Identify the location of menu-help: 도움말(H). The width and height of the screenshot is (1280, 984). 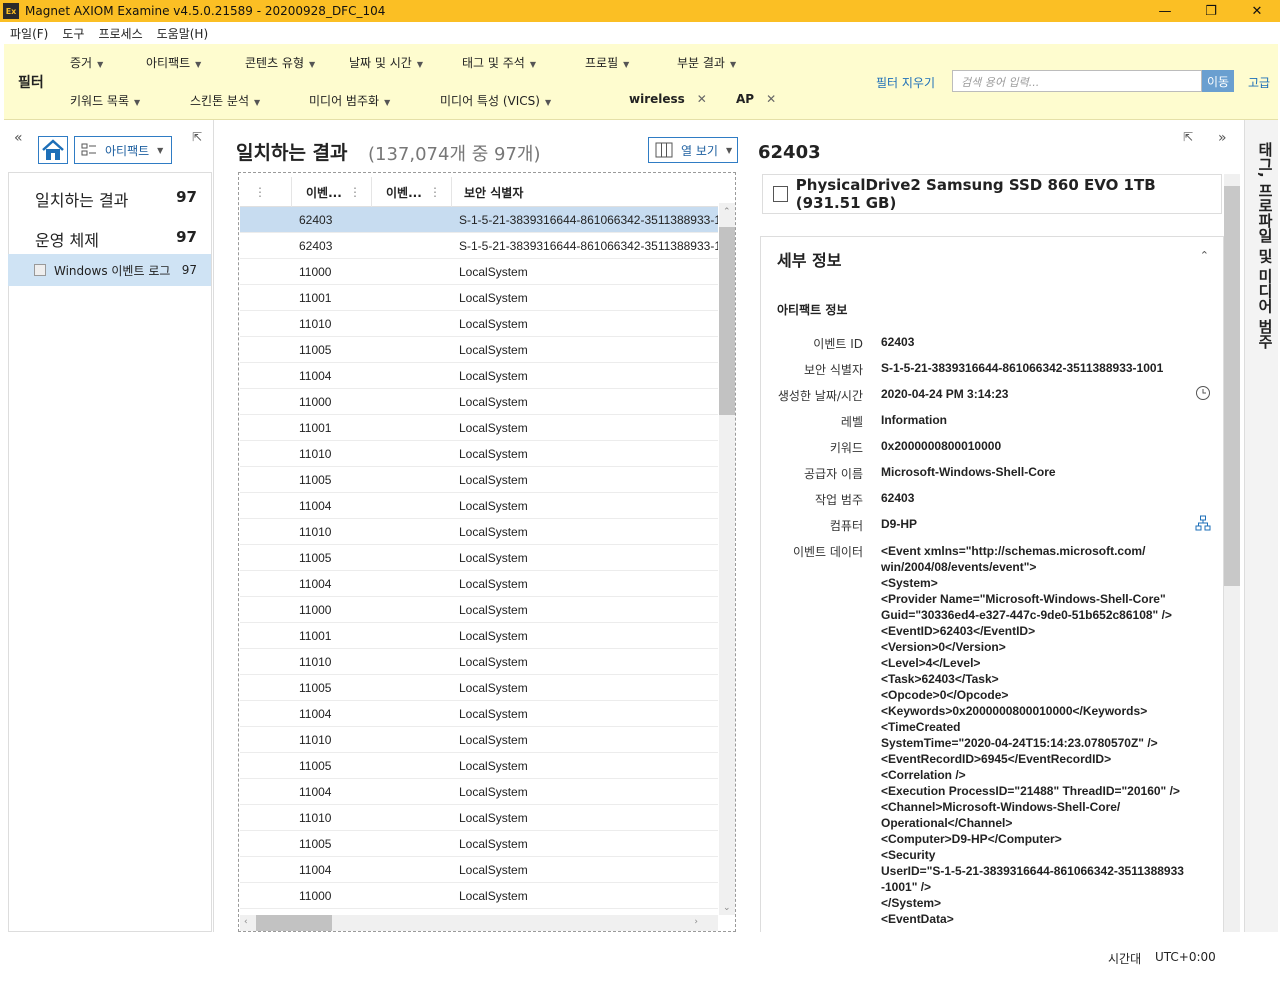
(183, 33).